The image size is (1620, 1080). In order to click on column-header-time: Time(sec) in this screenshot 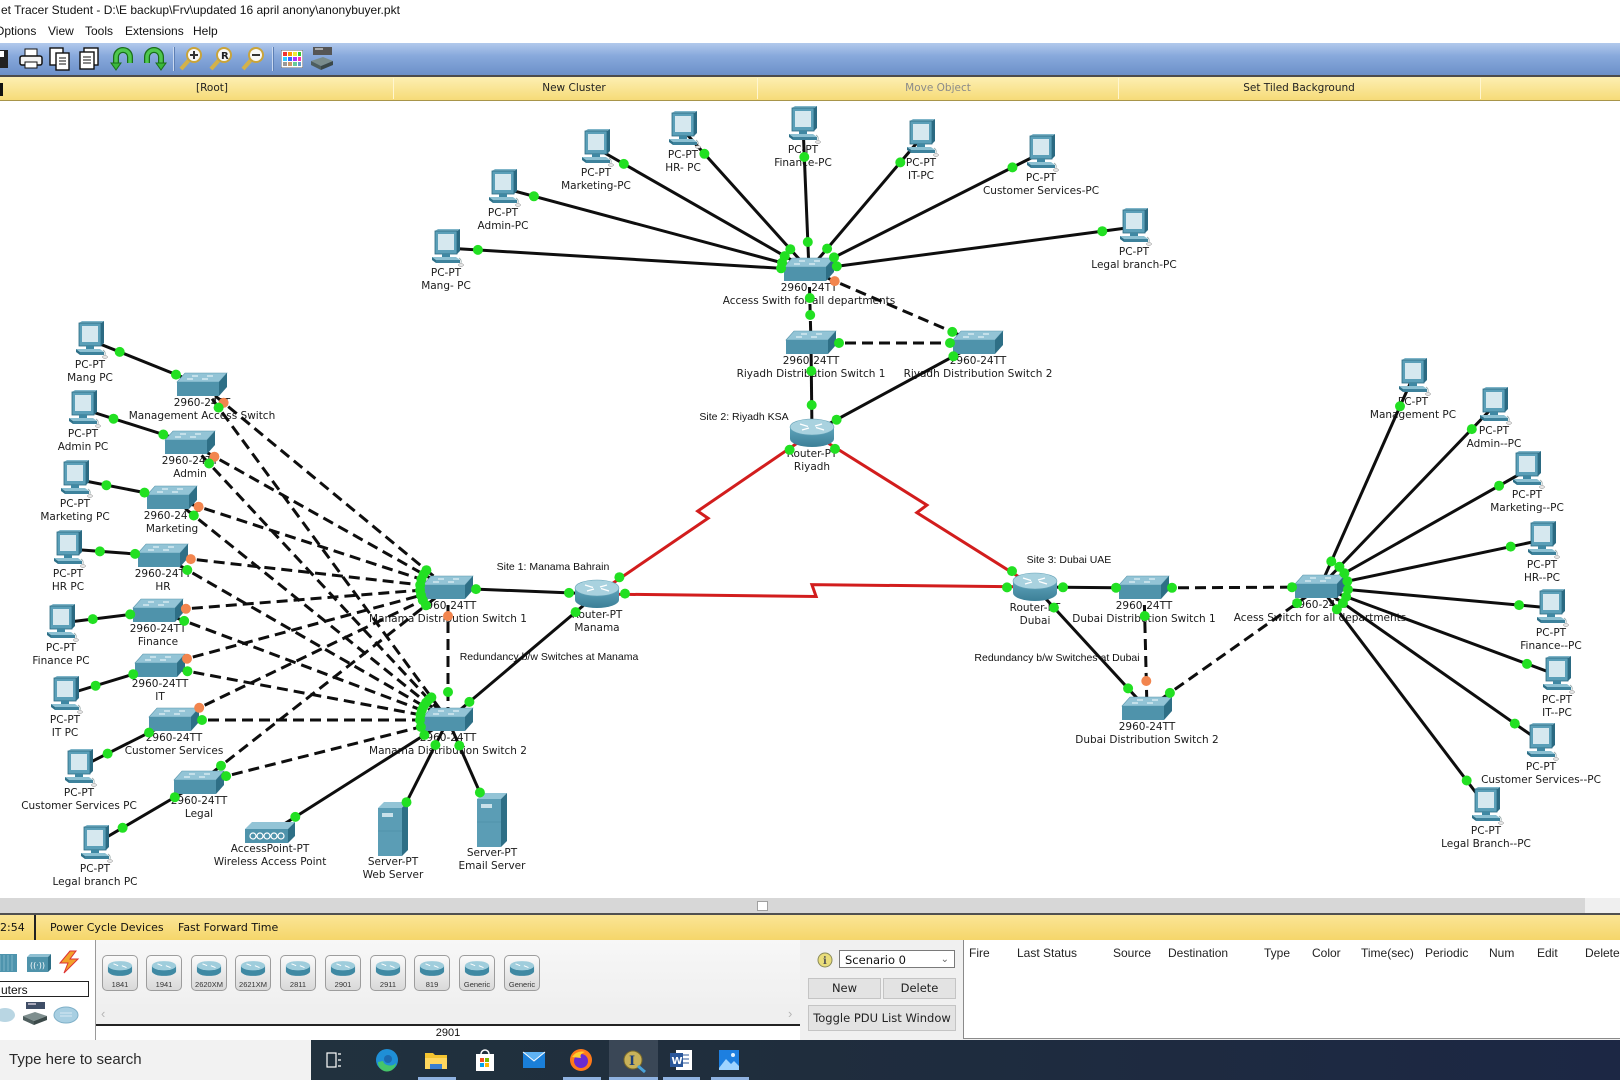, I will do `click(1387, 953)`.